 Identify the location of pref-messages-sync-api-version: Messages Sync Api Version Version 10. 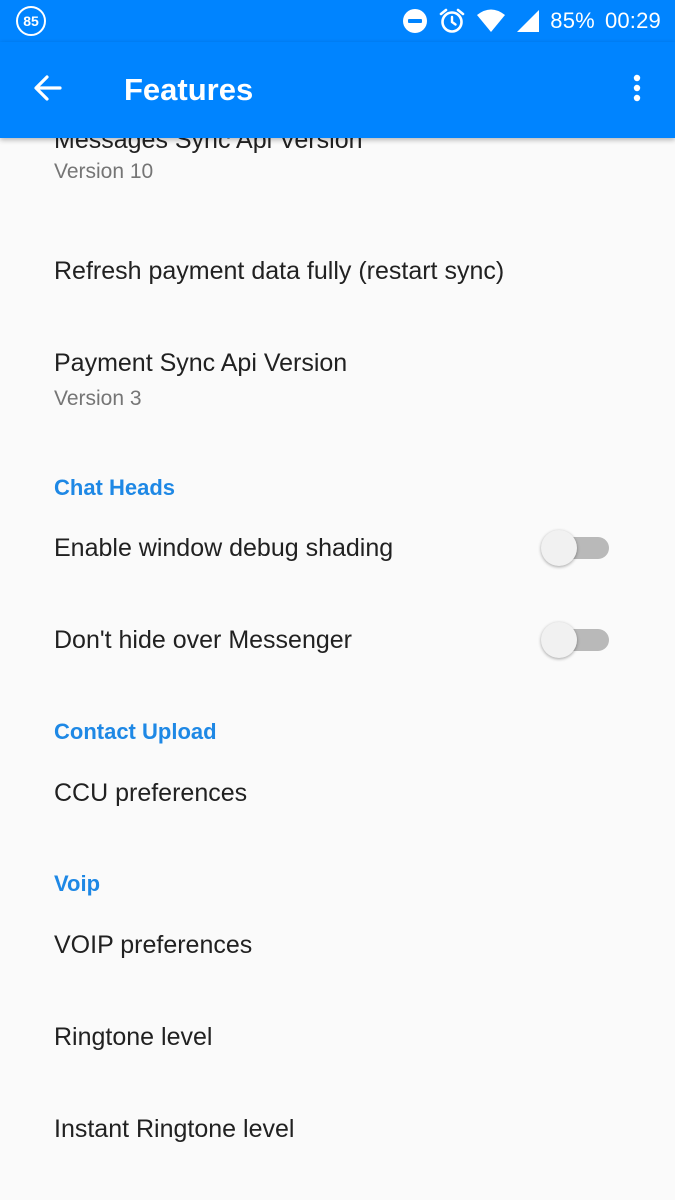
(337, 175).